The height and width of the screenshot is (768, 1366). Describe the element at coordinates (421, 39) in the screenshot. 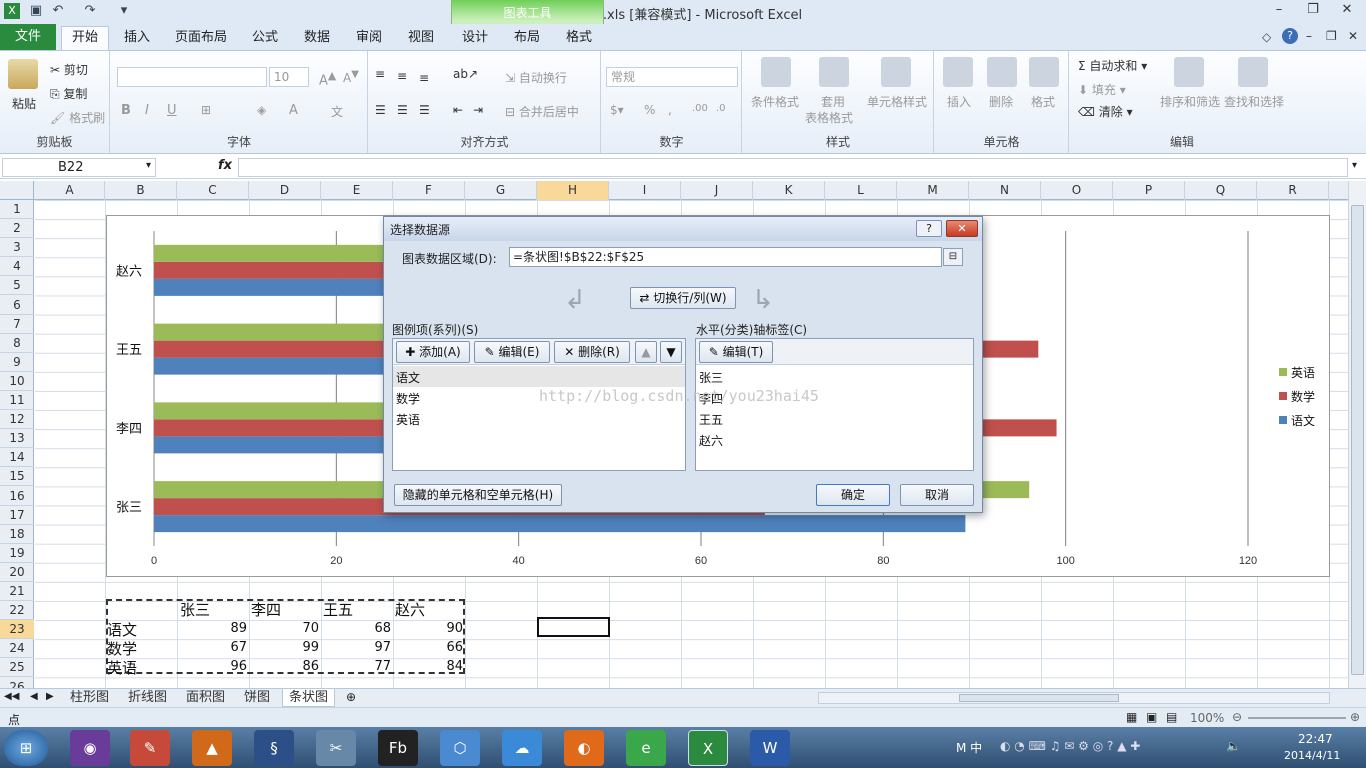

I see `tab-view: 视图` at that location.